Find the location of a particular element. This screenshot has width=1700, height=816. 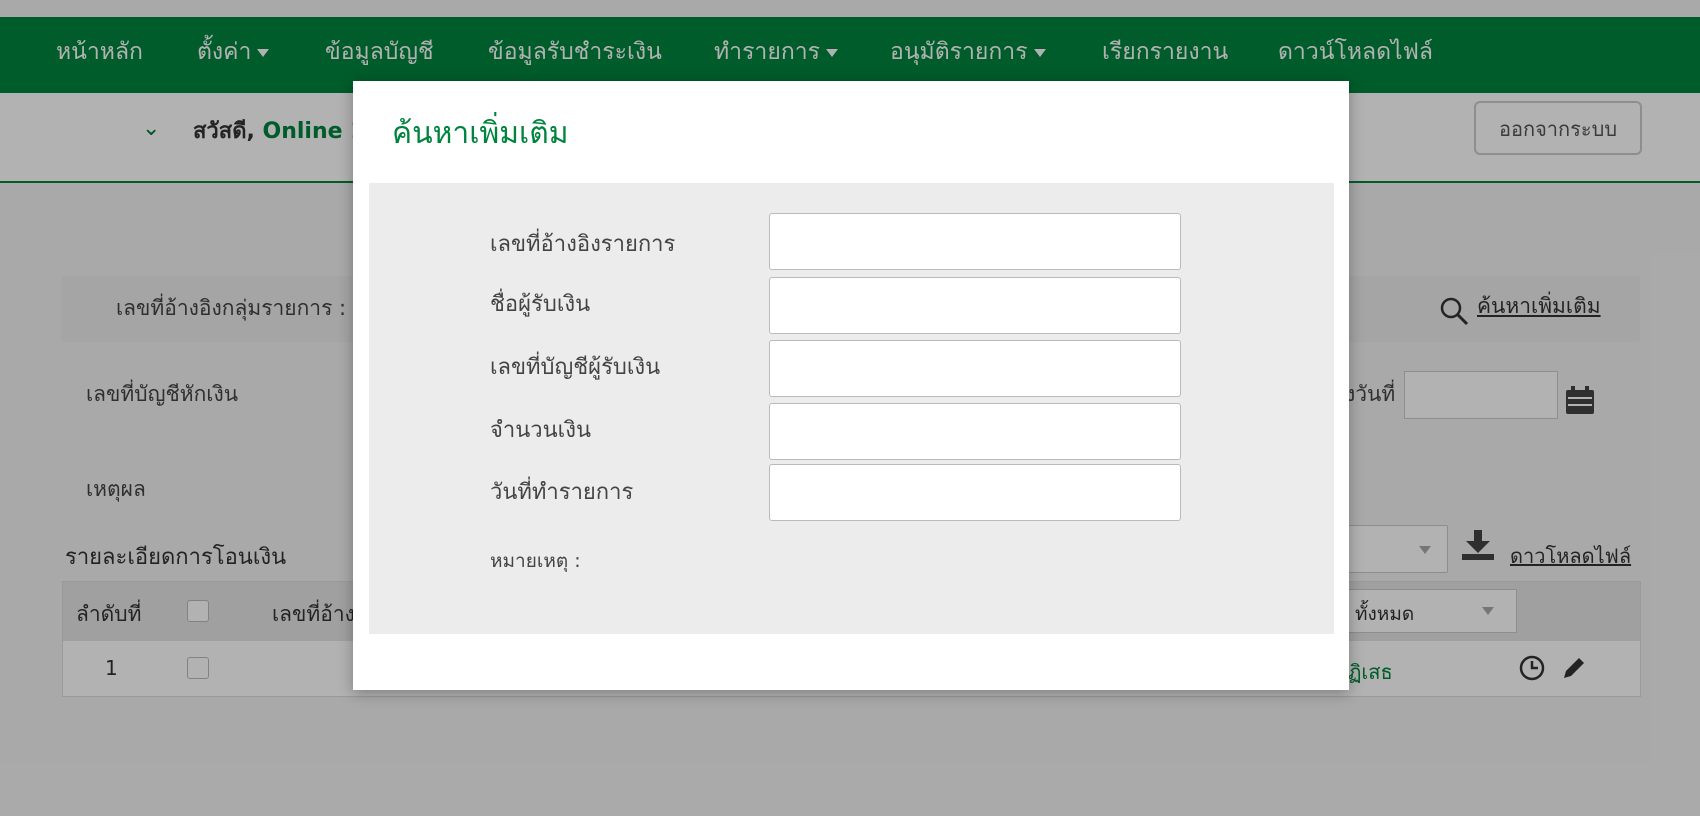

txn-date-input is located at coordinates (975, 492).